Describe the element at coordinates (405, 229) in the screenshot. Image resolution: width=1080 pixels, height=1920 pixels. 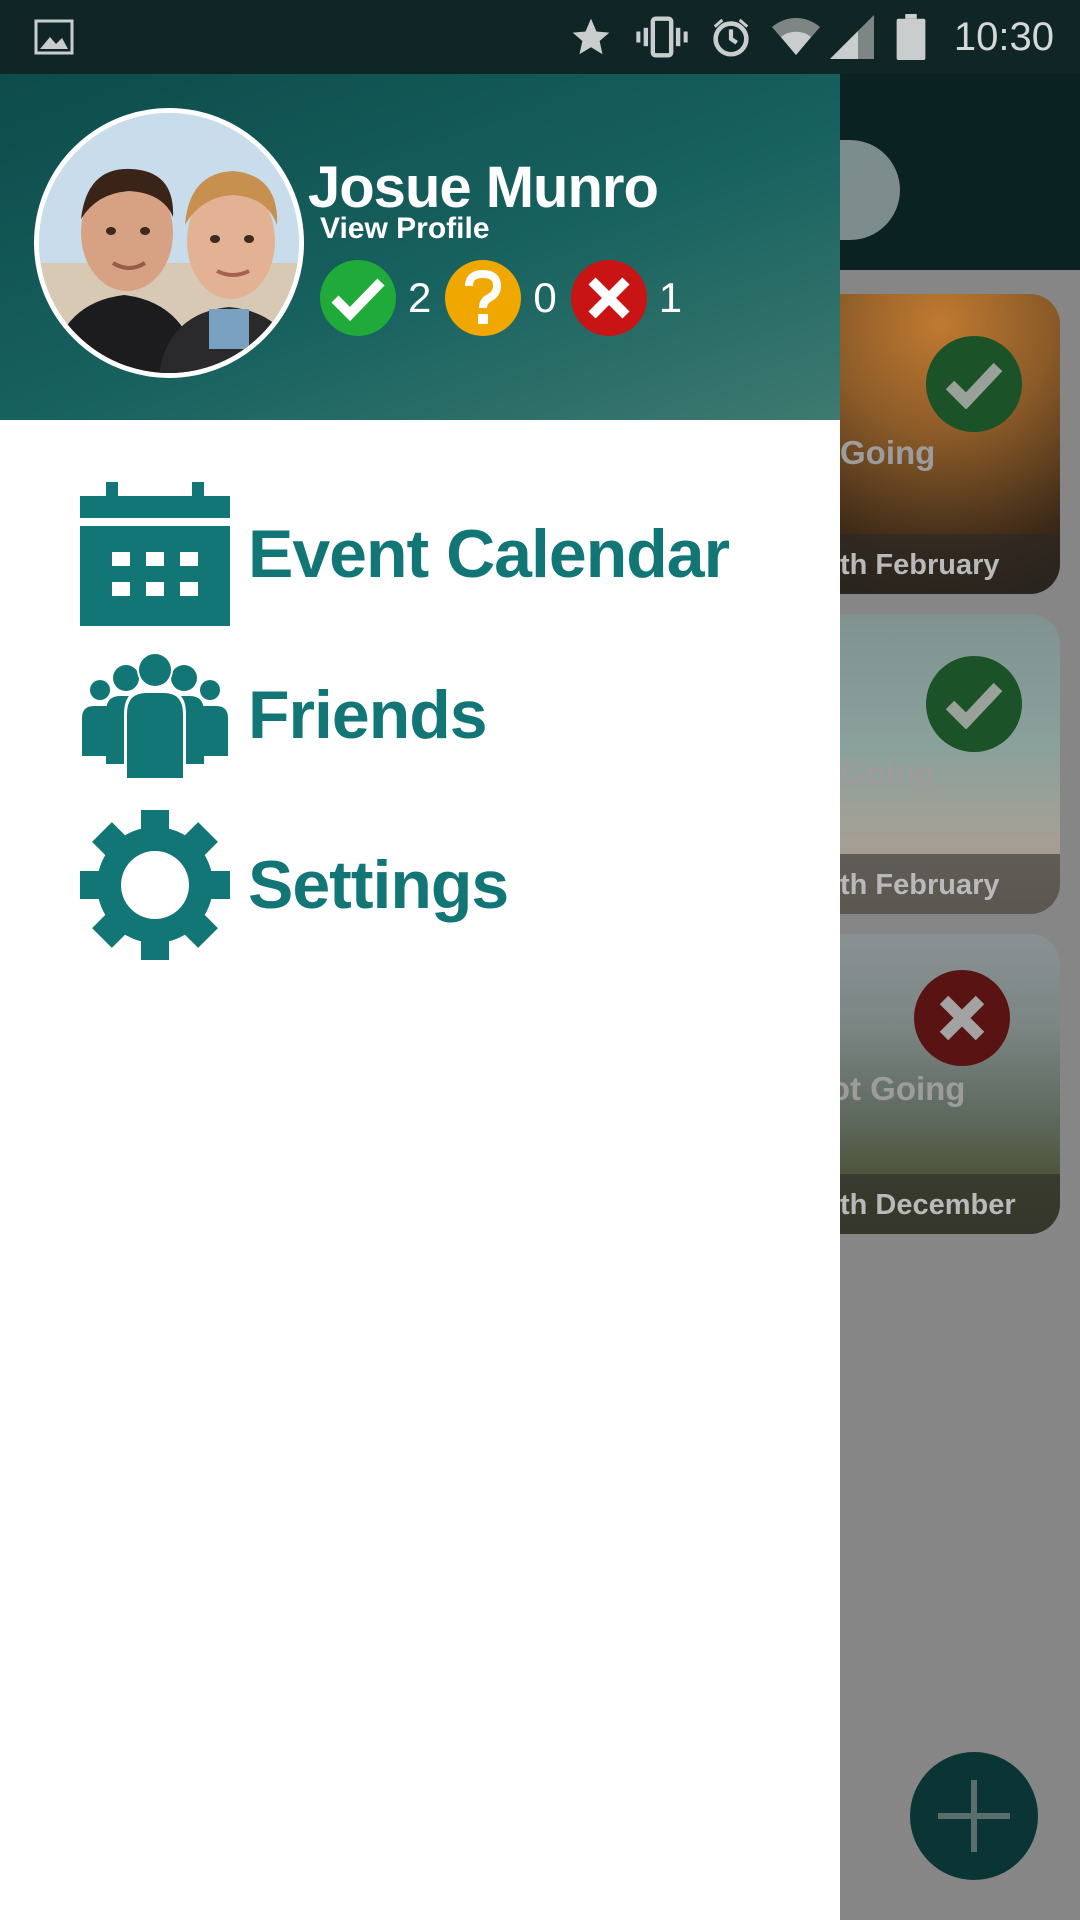
I see `view-profile-link: View Profile` at that location.